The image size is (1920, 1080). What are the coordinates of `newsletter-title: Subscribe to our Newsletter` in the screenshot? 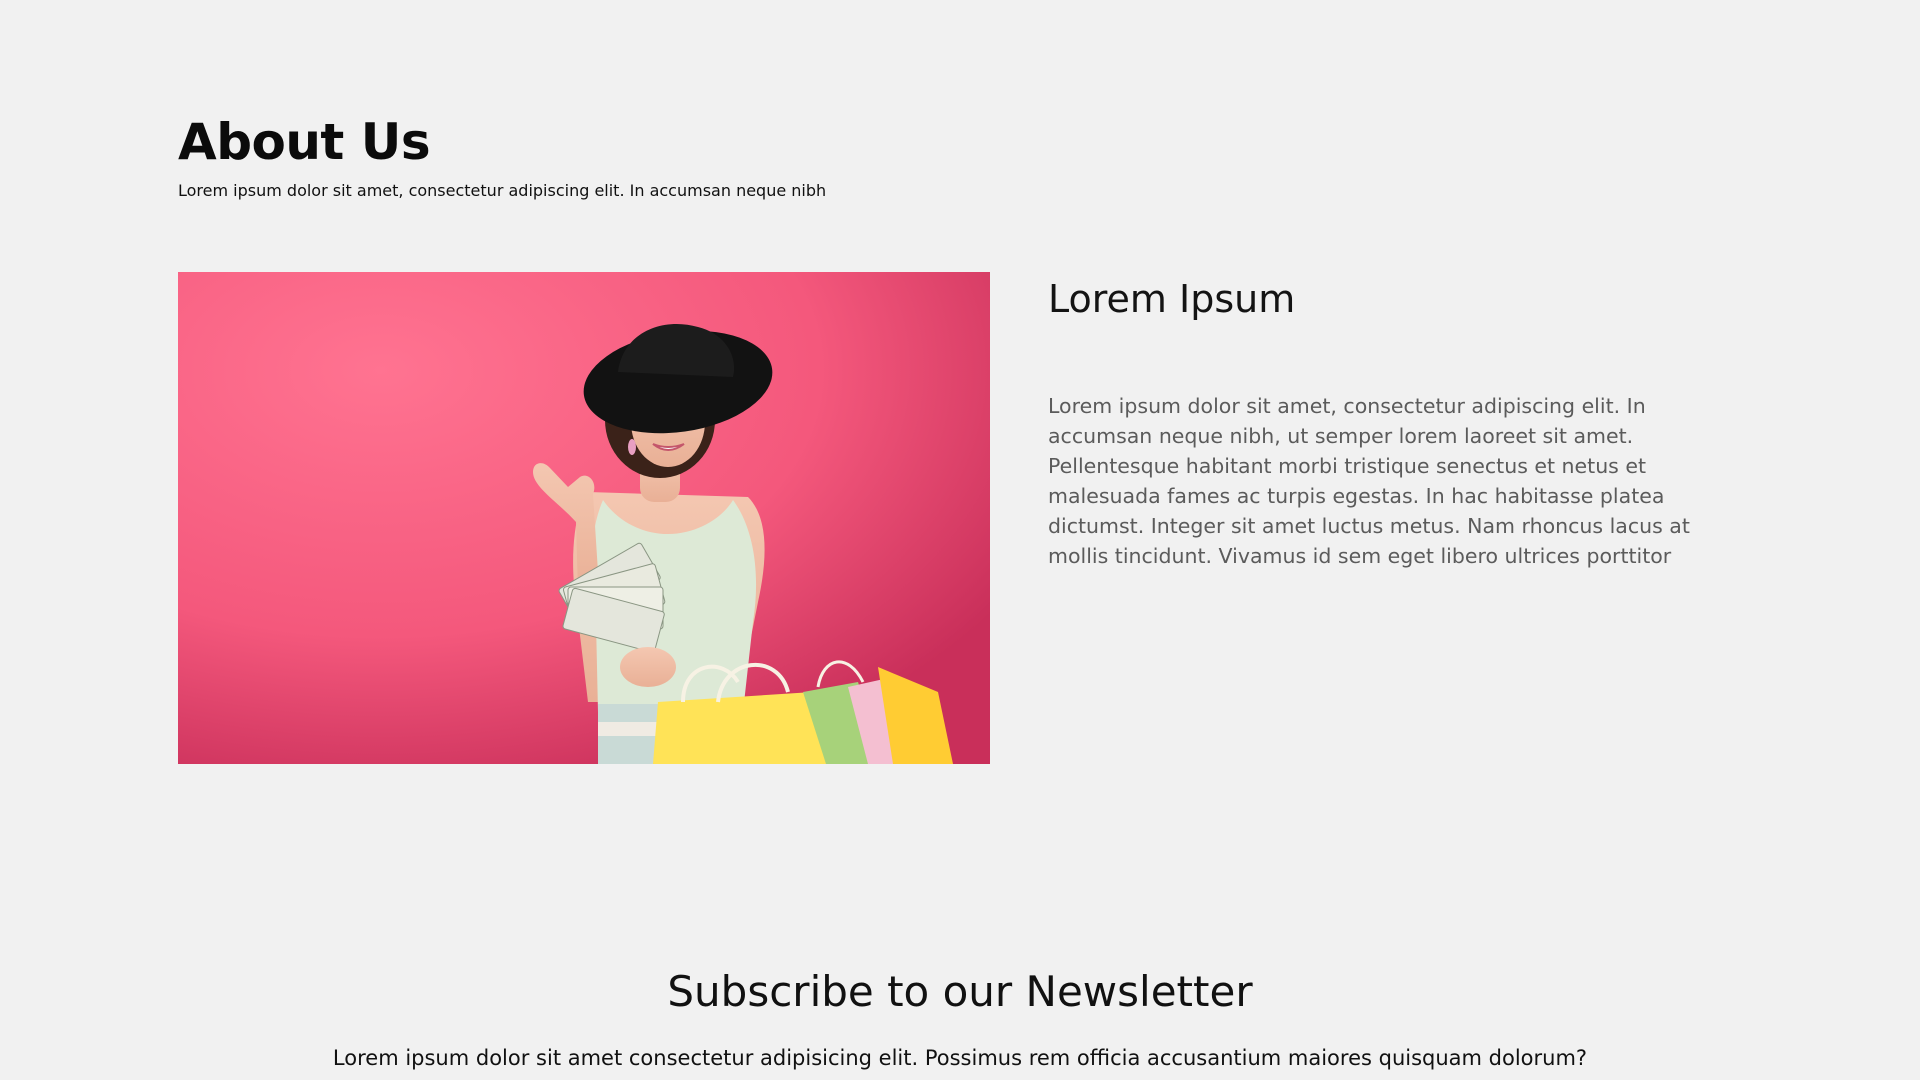 It's located at (960, 991).